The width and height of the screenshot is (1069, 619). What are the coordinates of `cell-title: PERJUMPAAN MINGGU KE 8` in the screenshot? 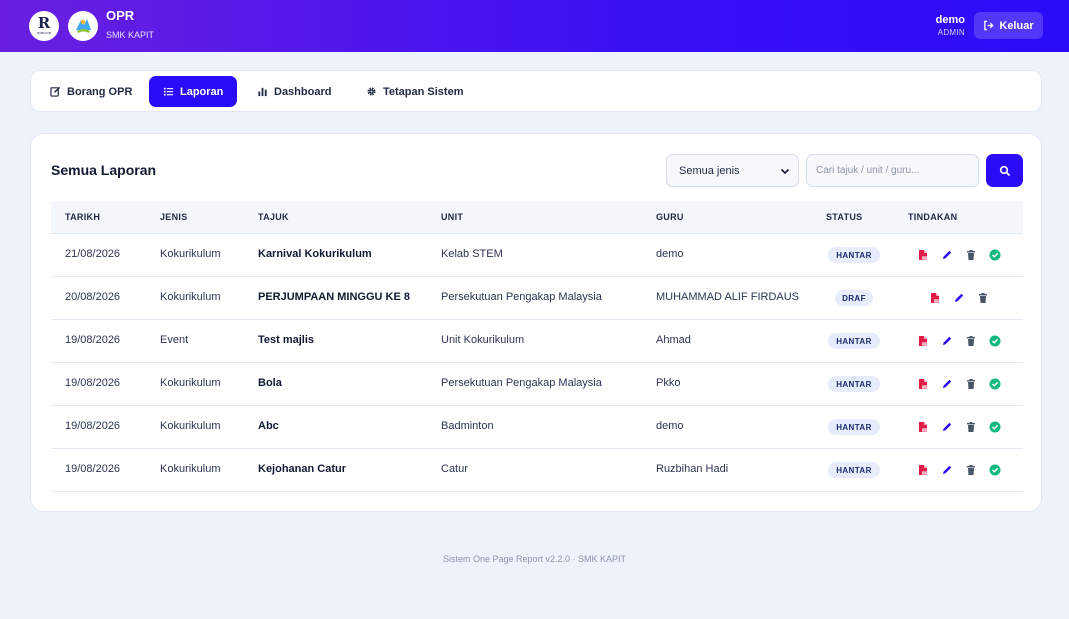 It's located at (334, 297).